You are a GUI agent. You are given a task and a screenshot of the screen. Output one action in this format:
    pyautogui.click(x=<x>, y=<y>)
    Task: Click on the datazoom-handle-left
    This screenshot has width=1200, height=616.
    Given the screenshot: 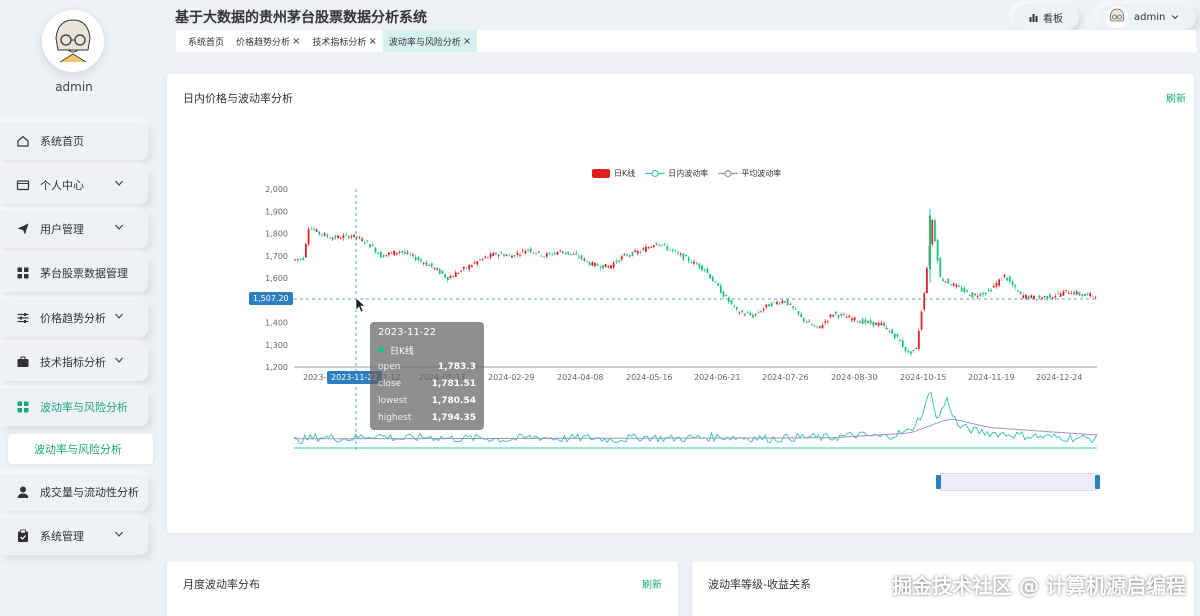 What is the action you would take?
    pyautogui.click(x=938, y=482)
    